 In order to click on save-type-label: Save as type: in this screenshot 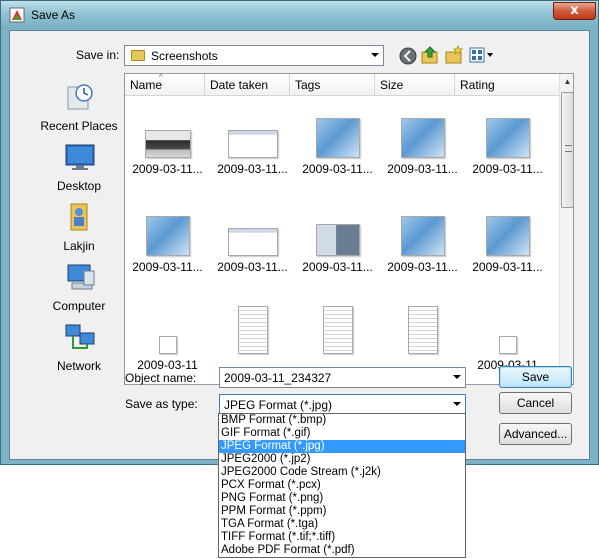, I will do `click(161, 404)`.